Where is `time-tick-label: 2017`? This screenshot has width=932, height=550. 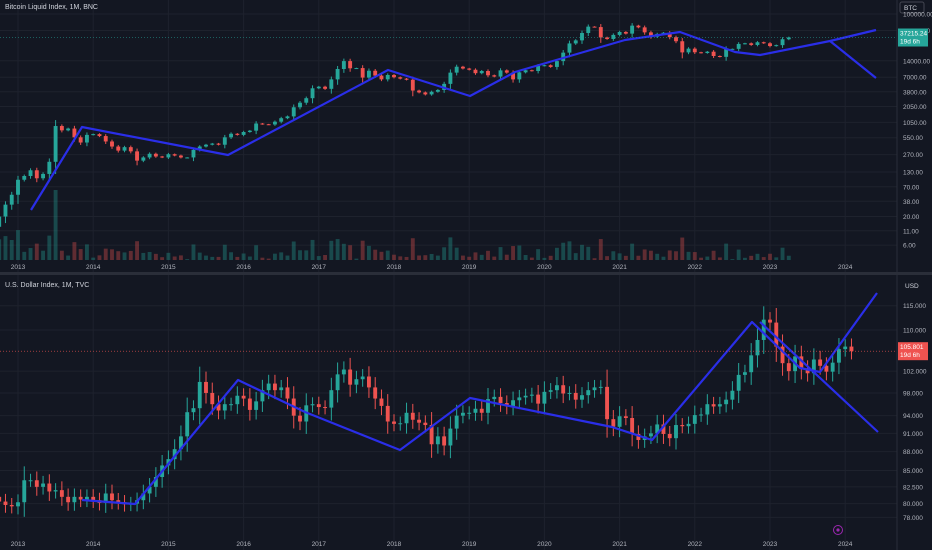 time-tick-label: 2017 is located at coordinates (319, 267).